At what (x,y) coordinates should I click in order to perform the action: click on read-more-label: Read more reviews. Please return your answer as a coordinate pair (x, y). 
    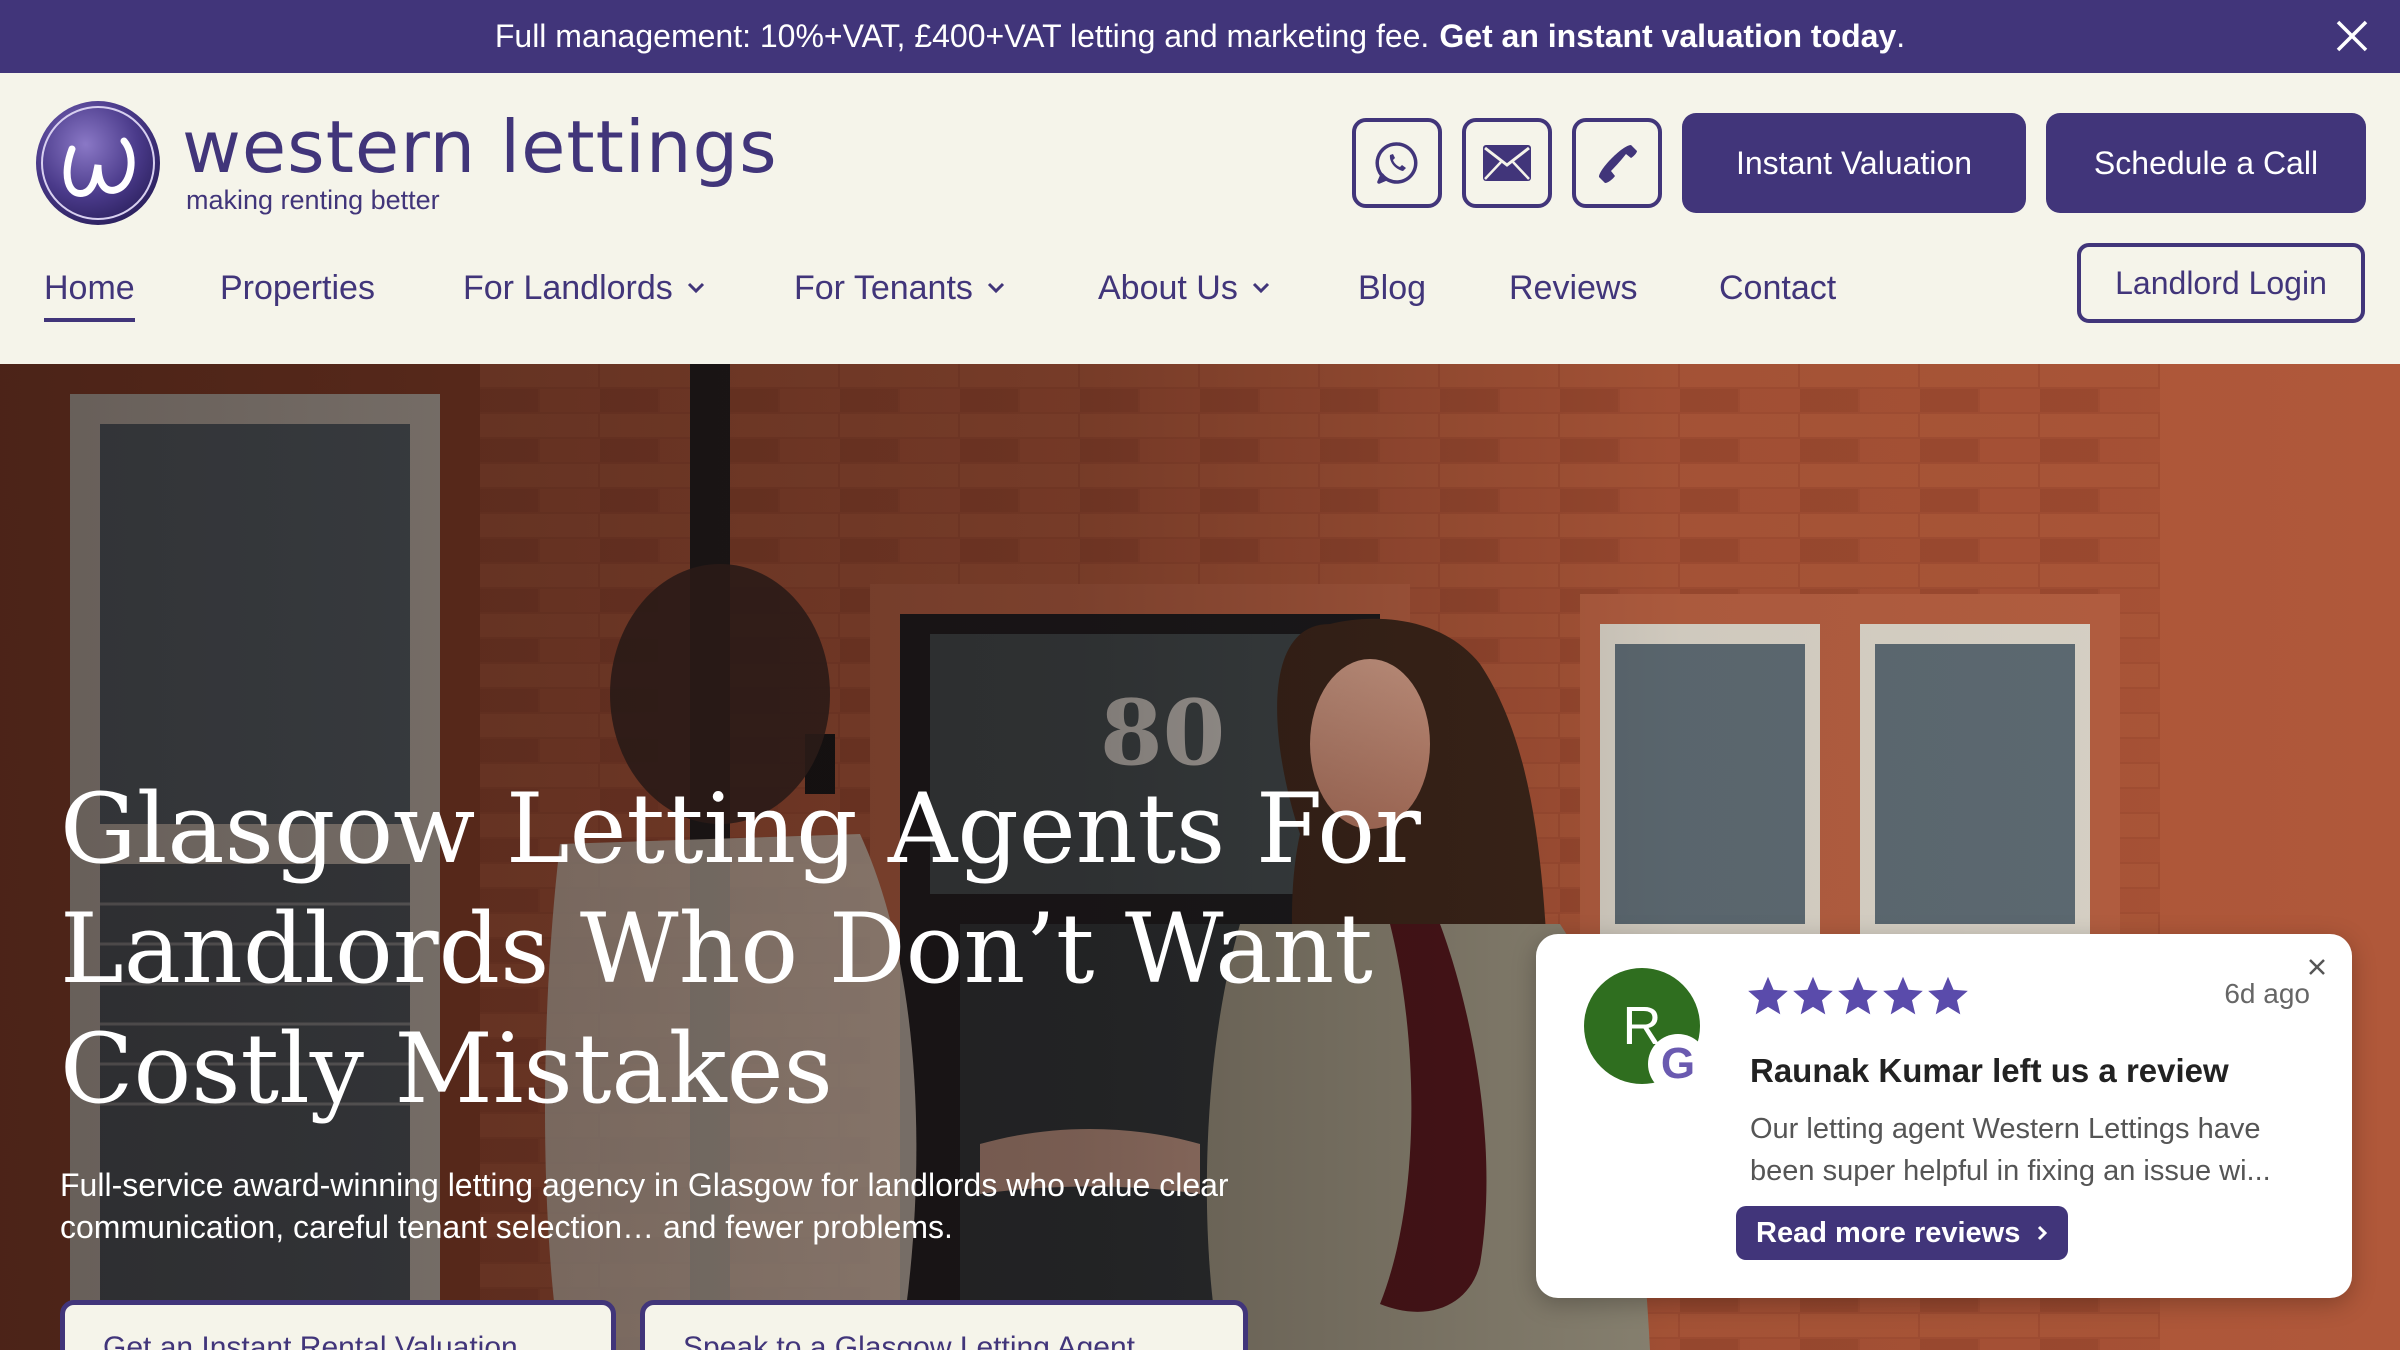
    Looking at the image, I should click on (1888, 1232).